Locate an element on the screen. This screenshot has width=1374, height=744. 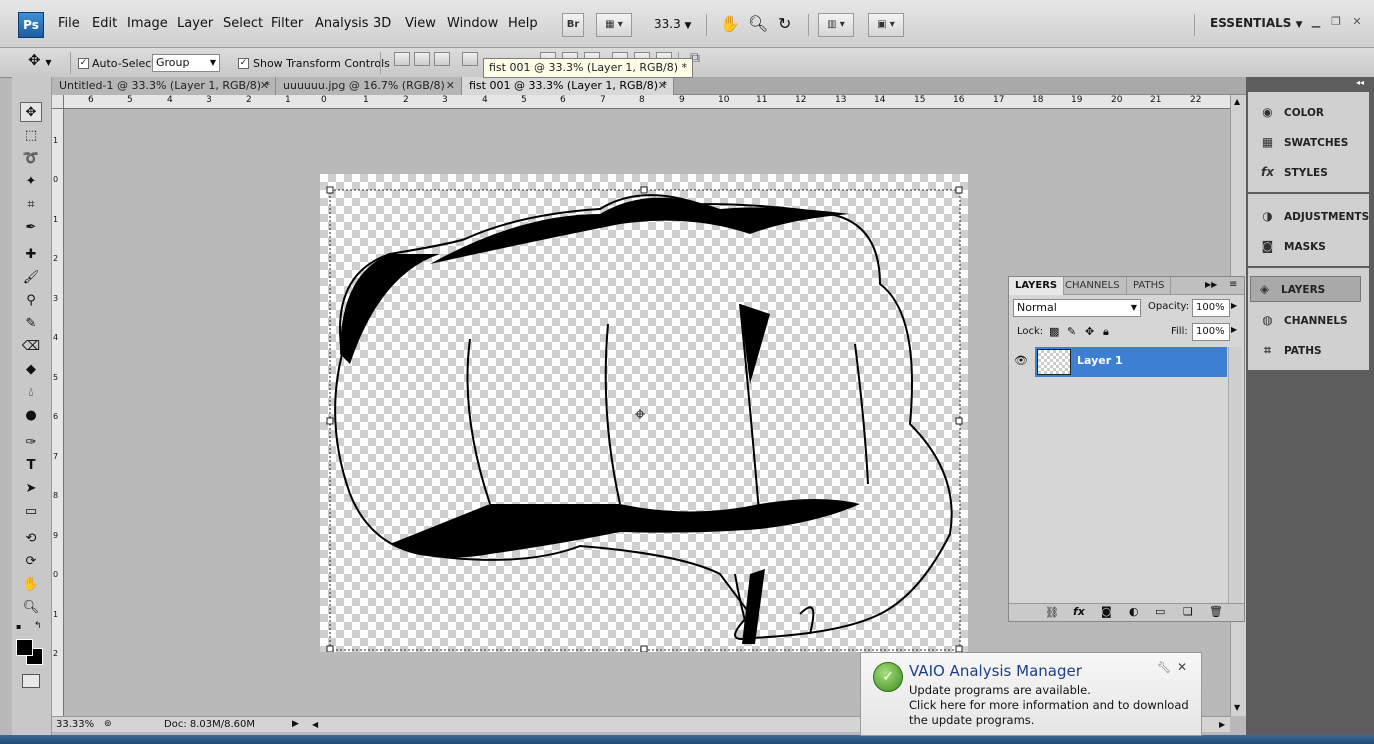
tab-uuuuuu: uuuuuu.jpg @ 16.7% (RGB/8) ✕ is located at coordinates (369, 86).